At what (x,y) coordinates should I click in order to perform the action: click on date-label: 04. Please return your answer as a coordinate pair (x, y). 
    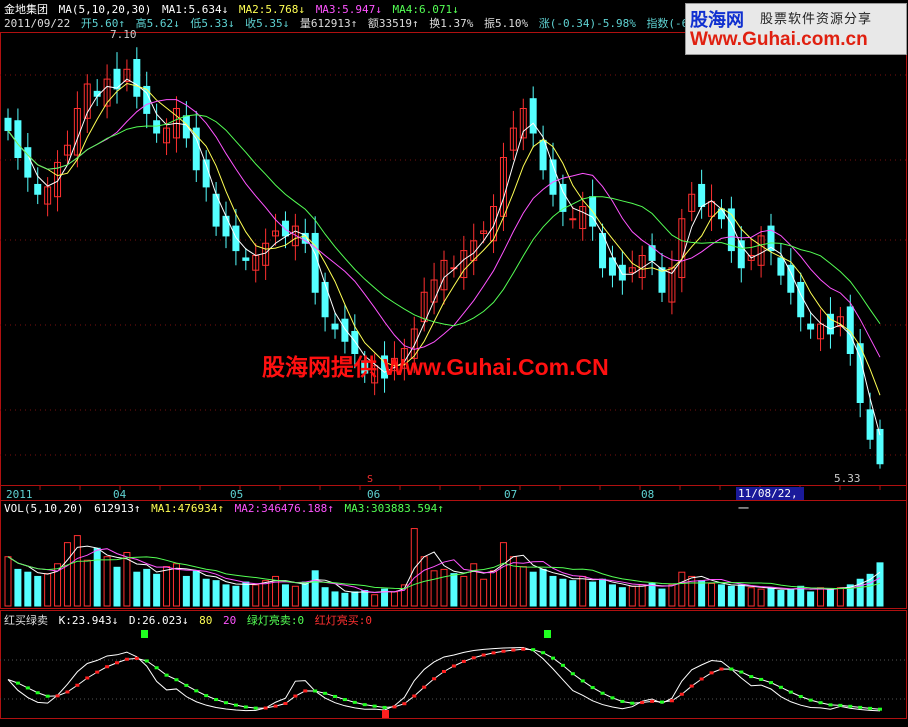
    Looking at the image, I should click on (120, 494).